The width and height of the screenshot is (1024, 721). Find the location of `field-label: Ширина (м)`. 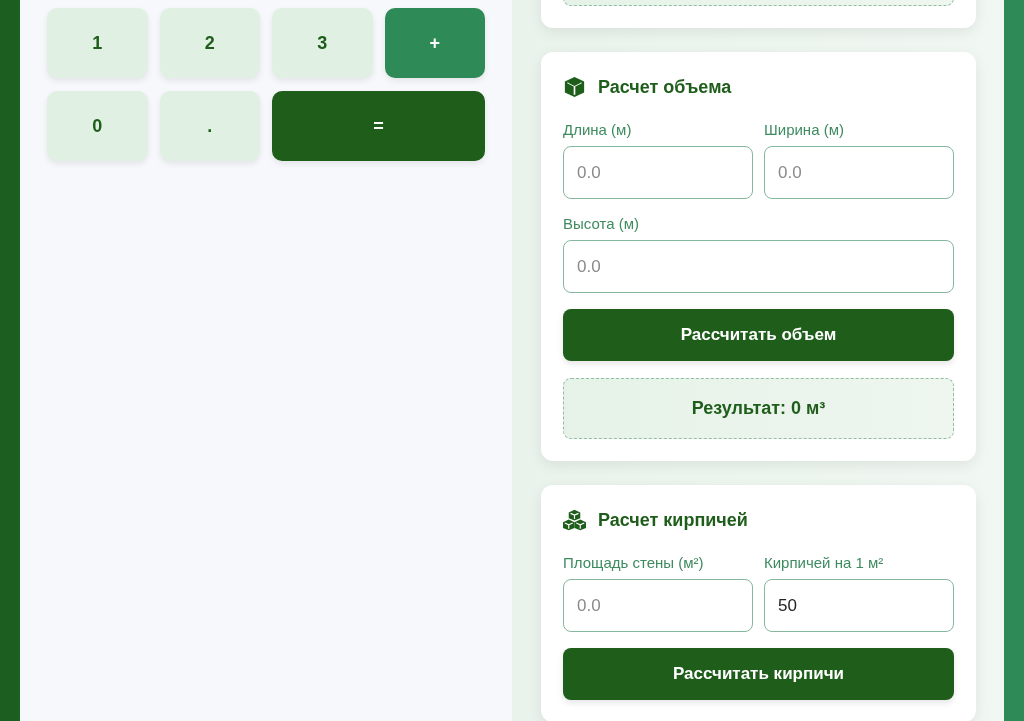

field-label: Ширина (м) is located at coordinates (804, 129).